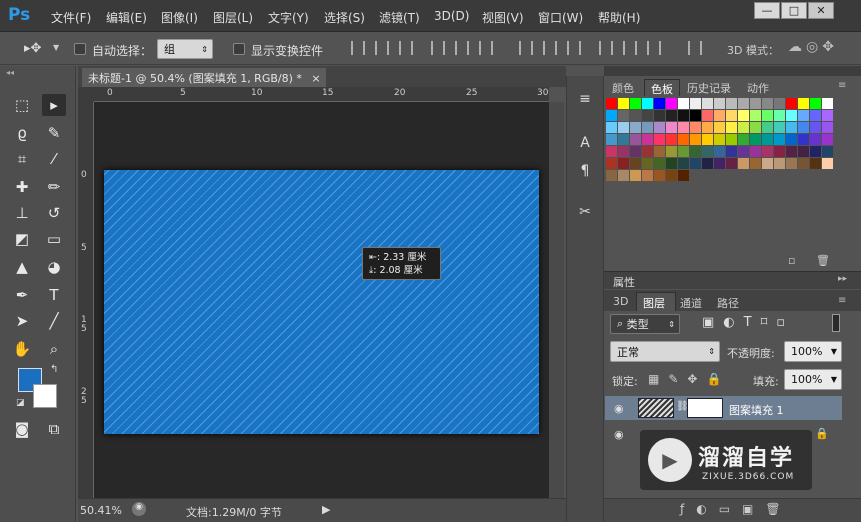 This screenshot has width=861, height=522. Describe the element at coordinates (101, 510) in the screenshot. I see `zoom-level: 50.41%` at that location.